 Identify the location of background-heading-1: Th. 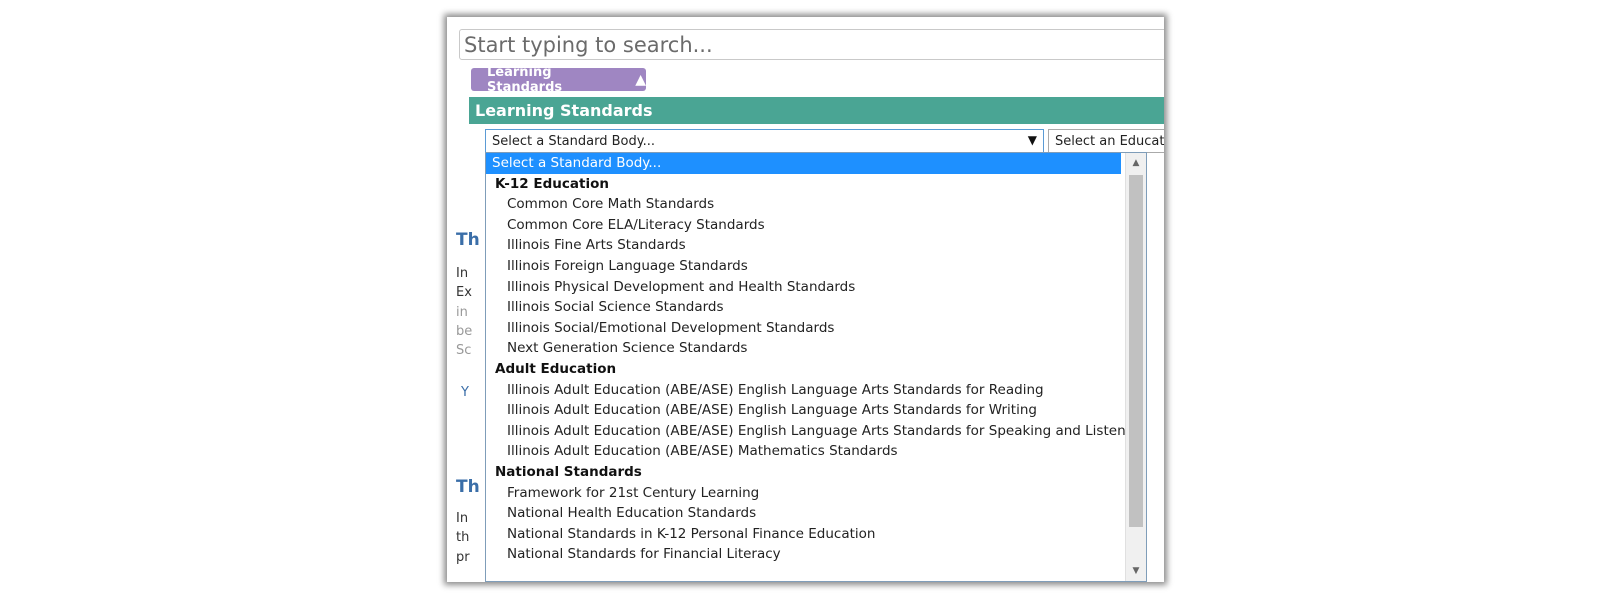
(468, 240).